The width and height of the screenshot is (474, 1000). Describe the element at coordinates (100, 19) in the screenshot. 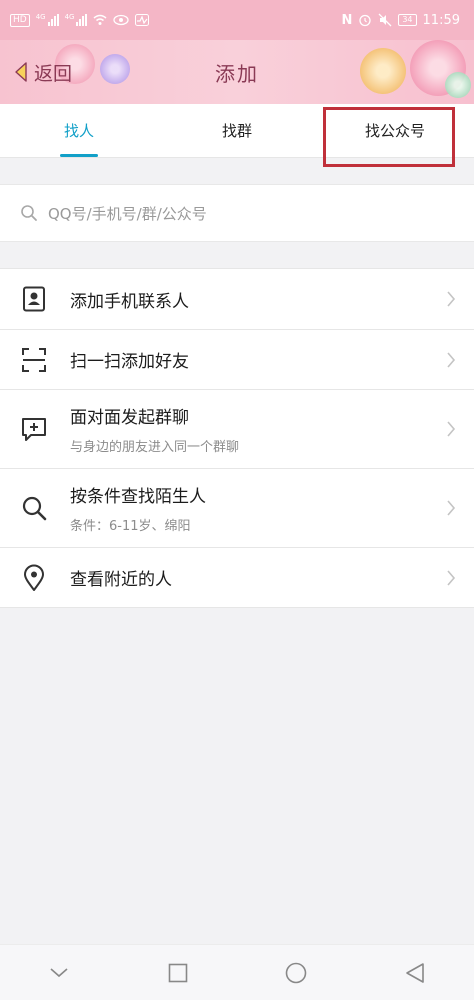

I see `wifi-icon` at that location.